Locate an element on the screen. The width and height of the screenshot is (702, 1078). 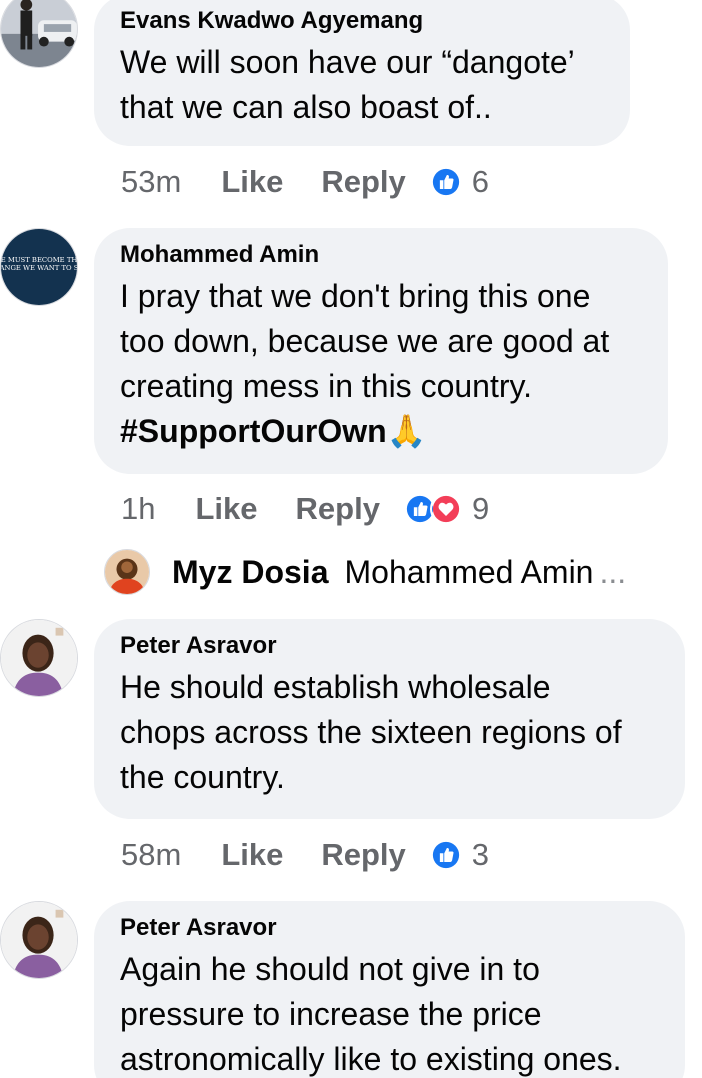
comment-actions: 1h Like Reply 9 is located at coordinates (305, 509).